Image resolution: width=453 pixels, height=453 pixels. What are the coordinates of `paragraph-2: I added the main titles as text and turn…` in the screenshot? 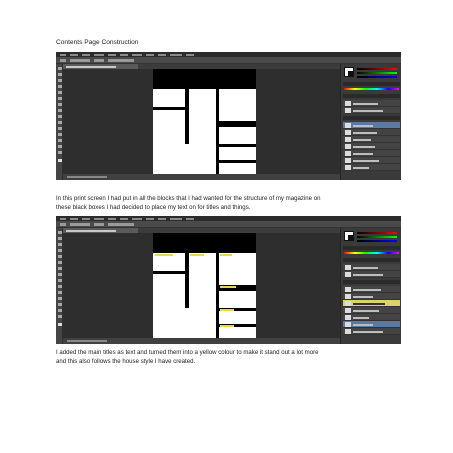 It's located at (229, 357).